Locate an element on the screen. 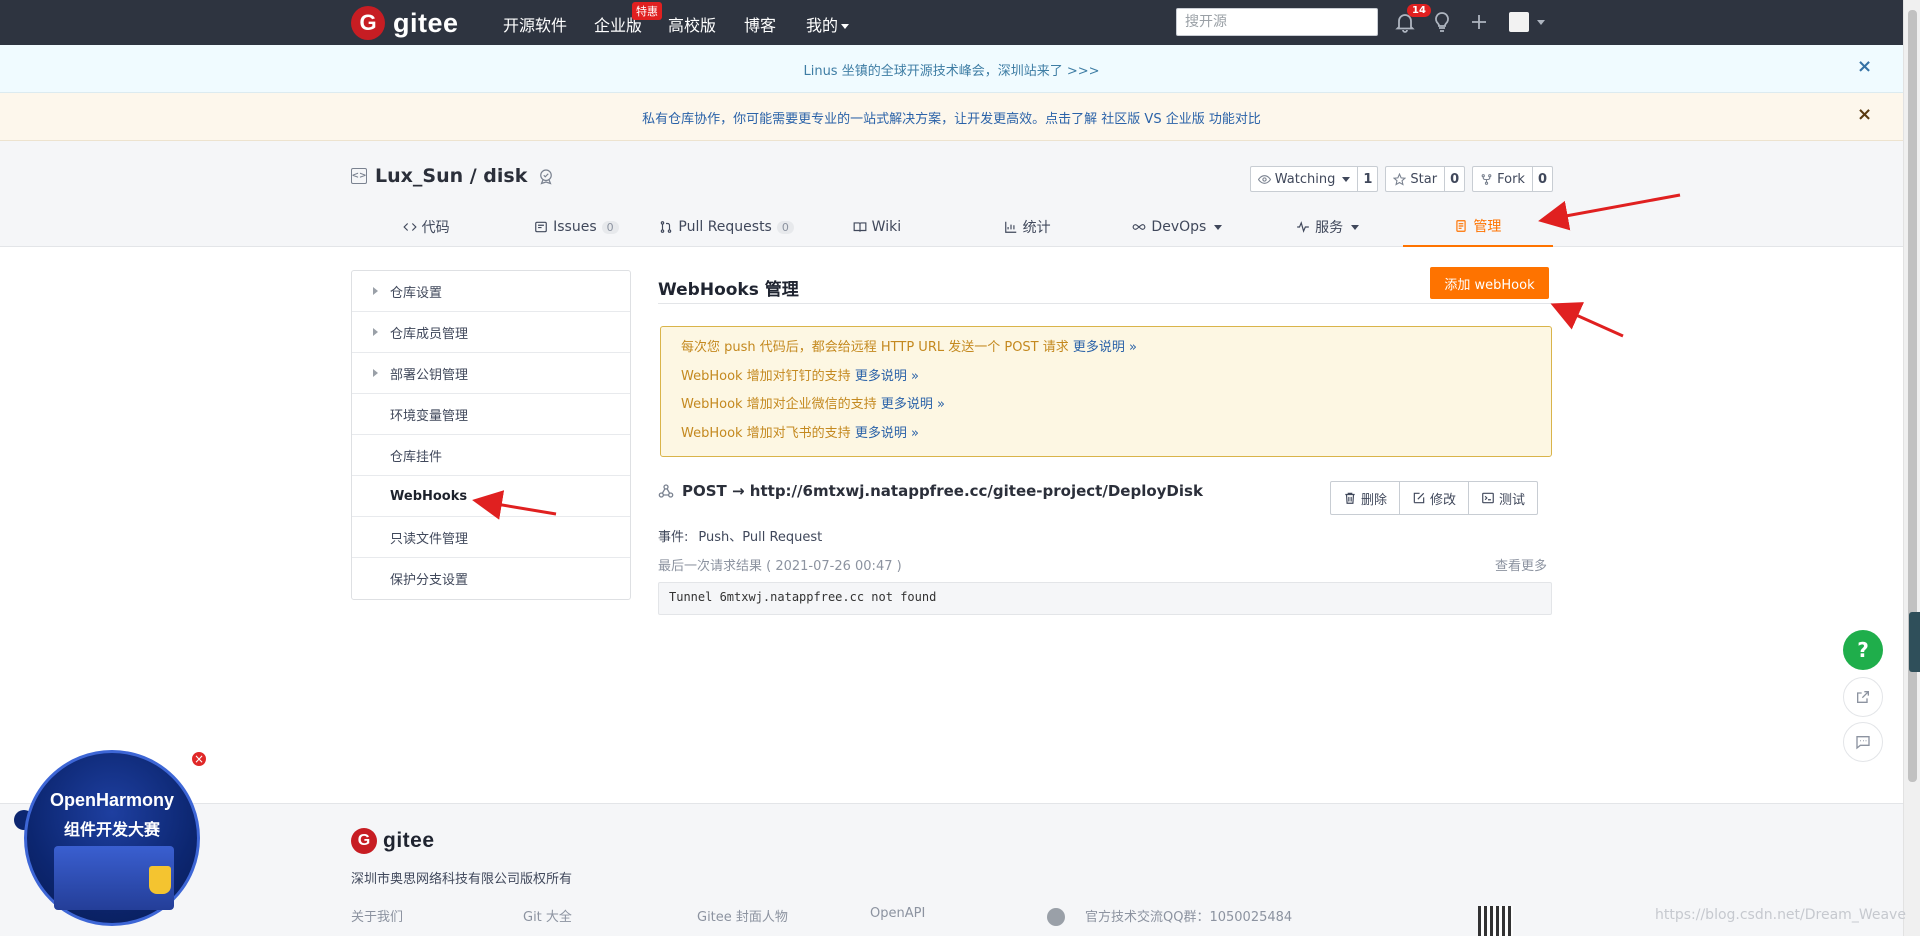 The image size is (1920, 936). share-button is located at coordinates (1863, 697).